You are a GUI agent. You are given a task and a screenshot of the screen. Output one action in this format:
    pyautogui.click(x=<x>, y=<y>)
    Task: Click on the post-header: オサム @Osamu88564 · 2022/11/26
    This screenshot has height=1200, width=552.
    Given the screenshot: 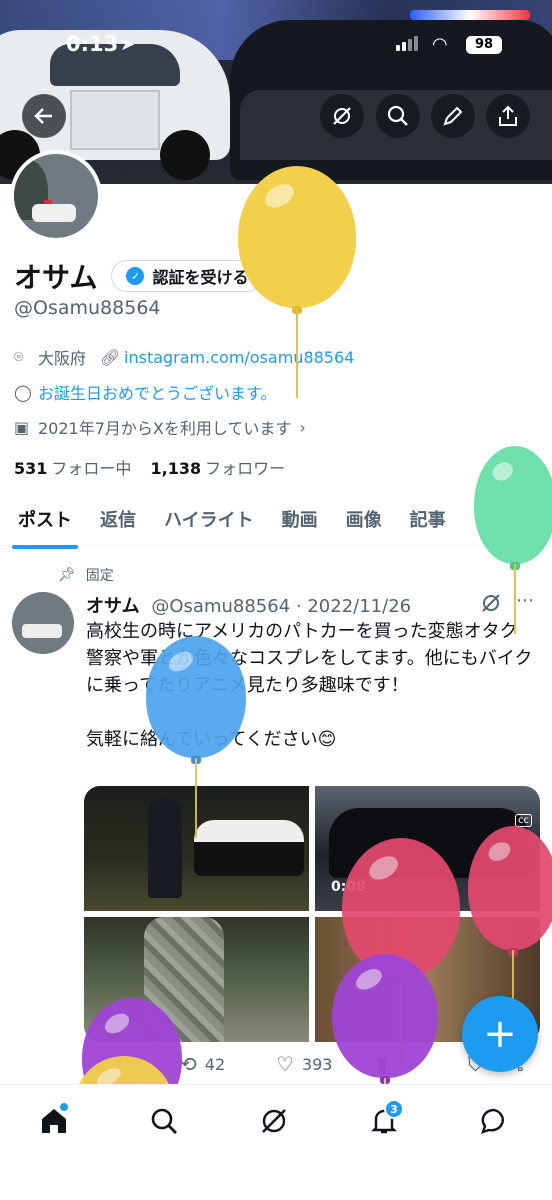 What is the action you would take?
    pyautogui.click(x=248, y=605)
    